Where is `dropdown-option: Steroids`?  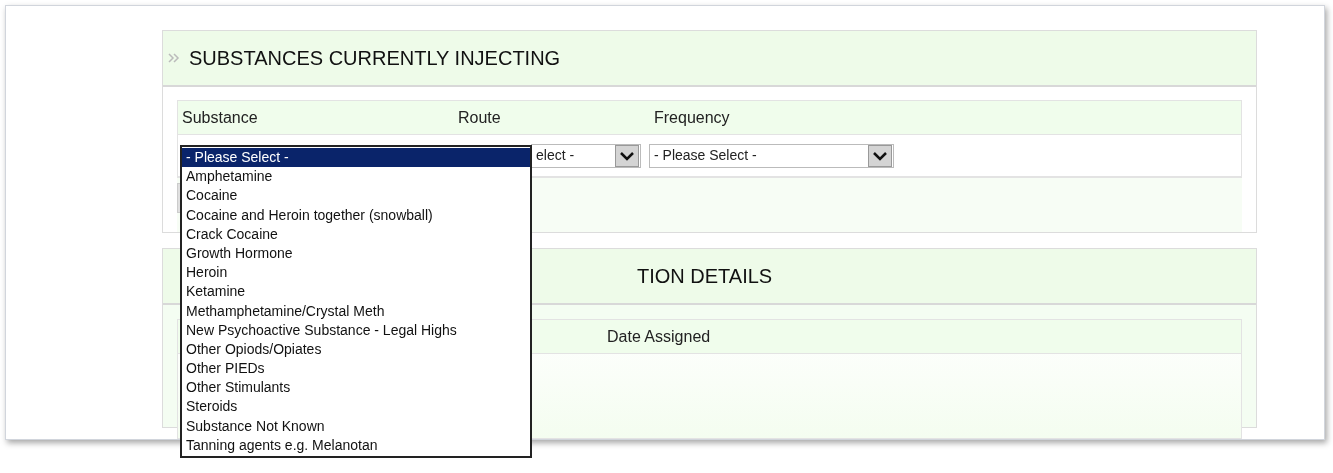 dropdown-option: Steroids is located at coordinates (356, 407).